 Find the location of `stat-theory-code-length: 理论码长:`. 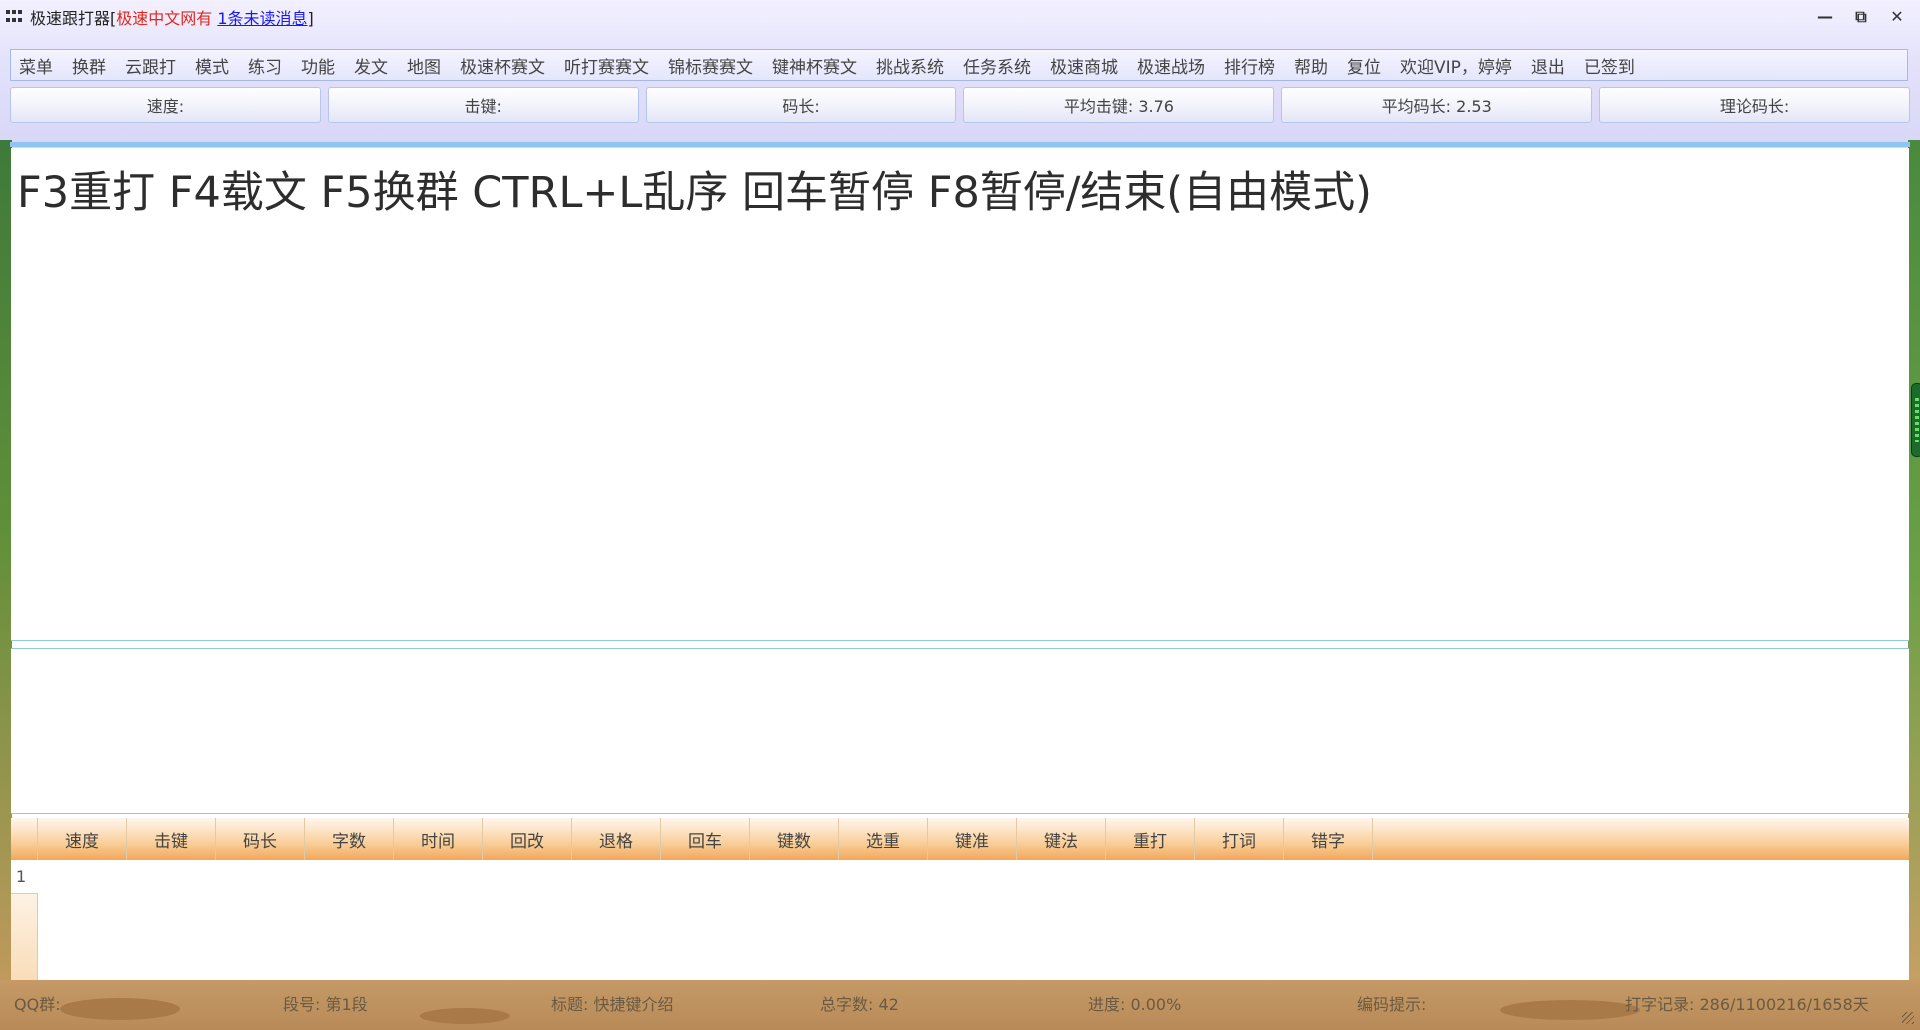

stat-theory-code-length: 理论码长: is located at coordinates (1754, 105).